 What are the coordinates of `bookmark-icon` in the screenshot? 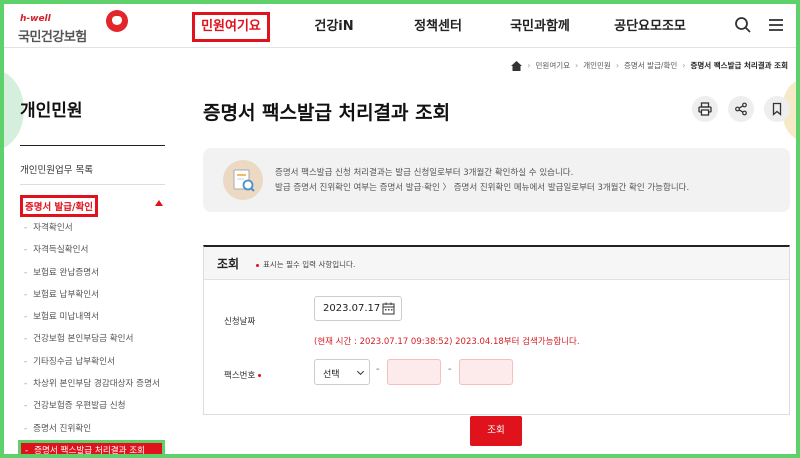 It's located at (777, 109).